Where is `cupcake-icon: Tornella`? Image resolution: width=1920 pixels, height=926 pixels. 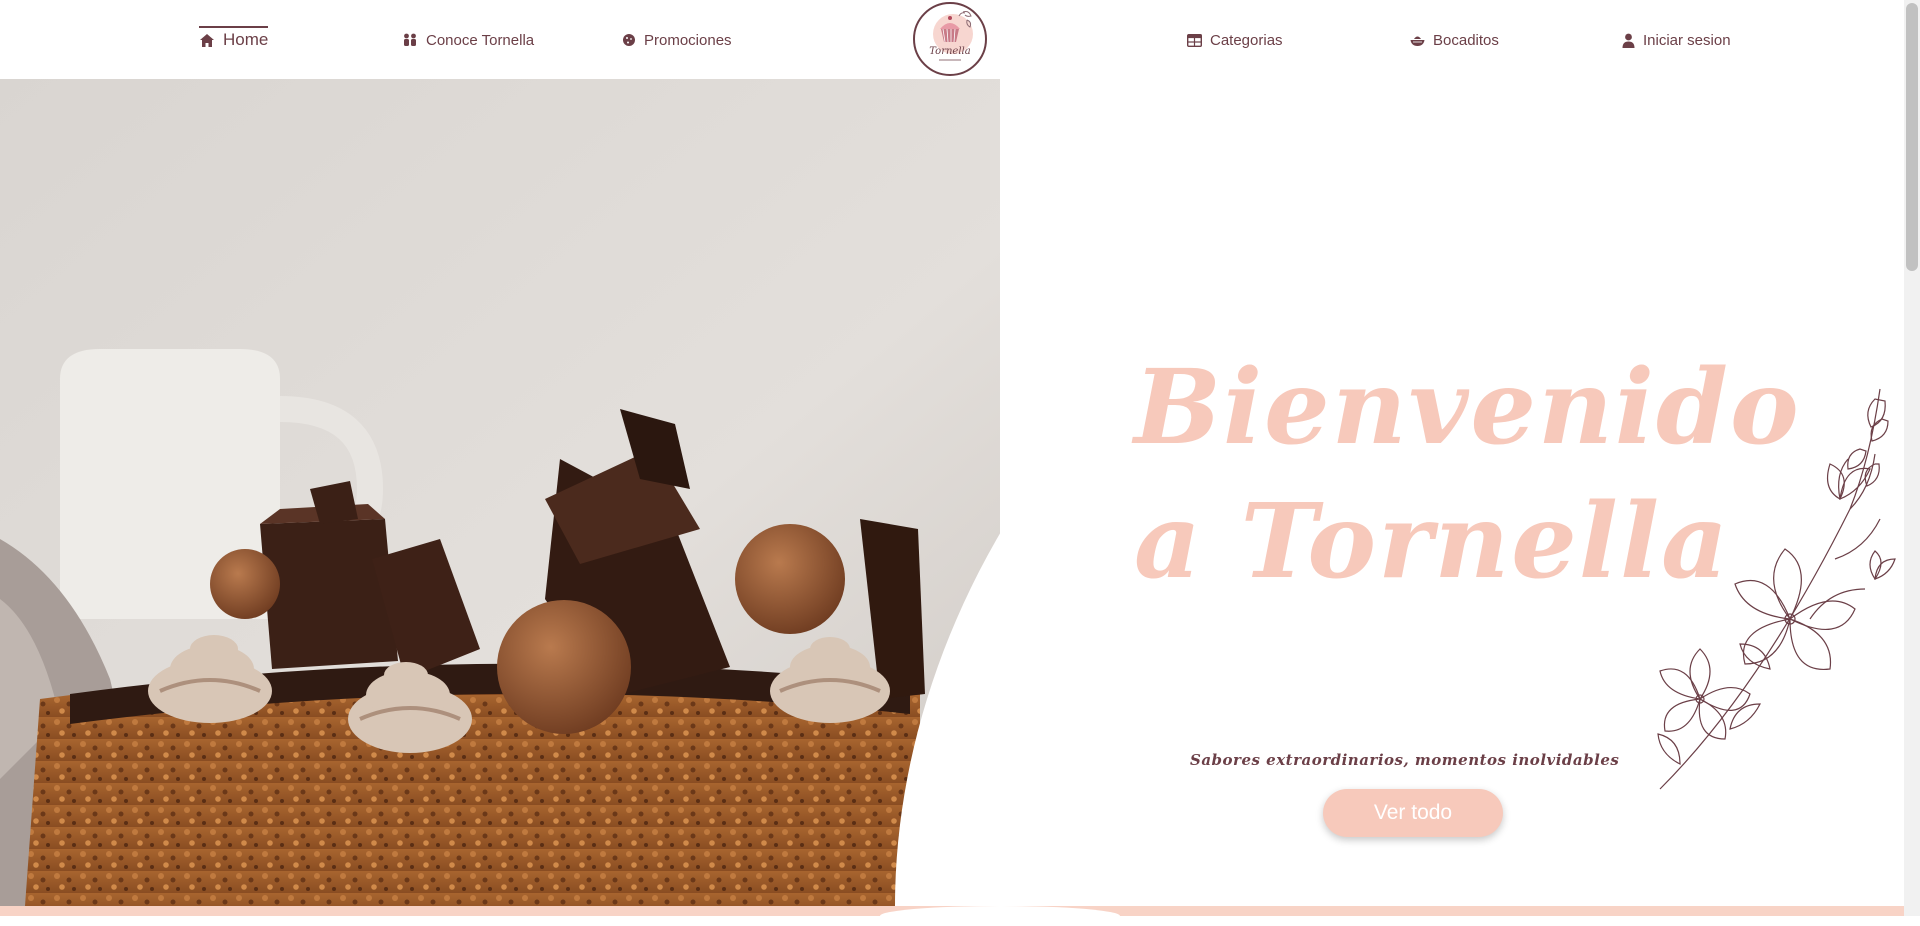
cupcake-icon: Tornella is located at coordinates (951, 36).